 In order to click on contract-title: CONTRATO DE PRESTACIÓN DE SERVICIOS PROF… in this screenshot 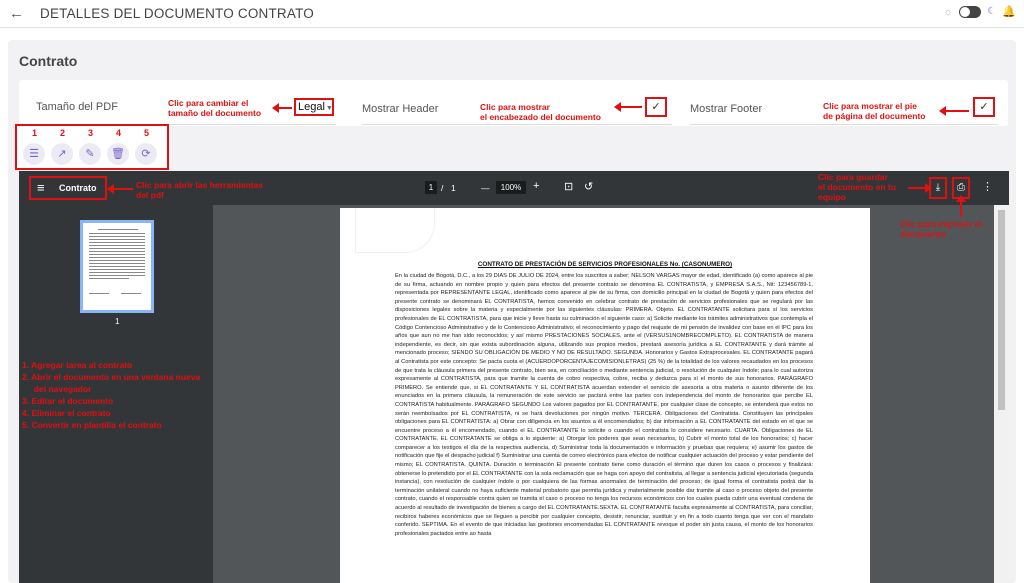, I will do `click(605, 264)`.